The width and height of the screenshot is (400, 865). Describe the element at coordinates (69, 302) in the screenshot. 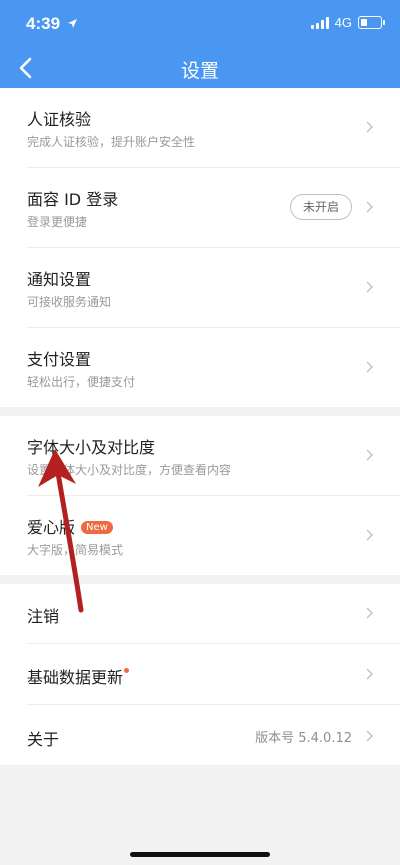

I see `item-sublabel: 可接收服务通知` at that location.